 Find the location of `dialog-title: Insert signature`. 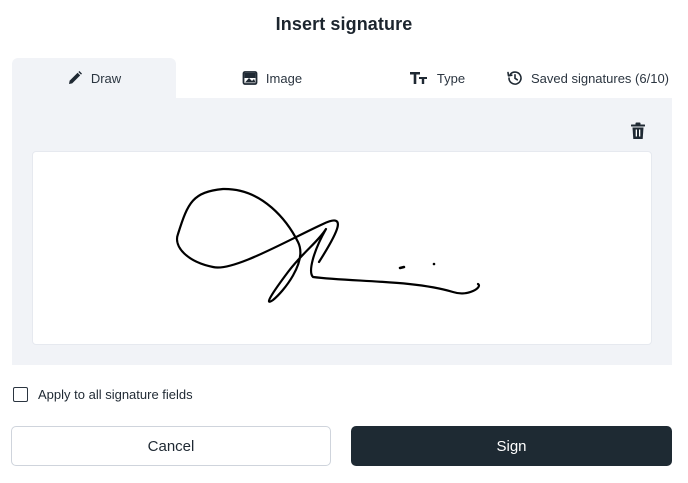

dialog-title: Insert signature is located at coordinates (344, 24).